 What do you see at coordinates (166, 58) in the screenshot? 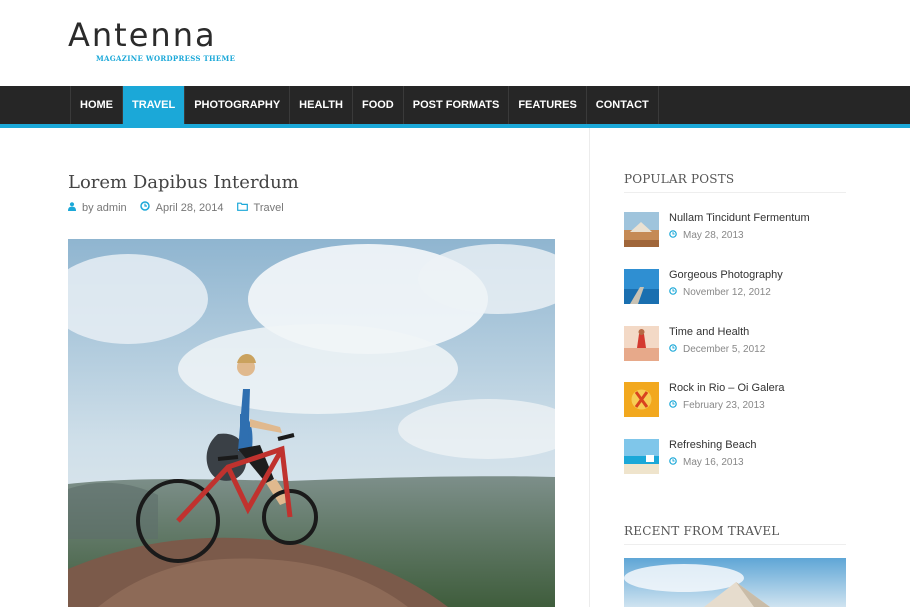
I see `site-tagline: MAGAZINE WORDPRESS THEME` at bounding box center [166, 58].